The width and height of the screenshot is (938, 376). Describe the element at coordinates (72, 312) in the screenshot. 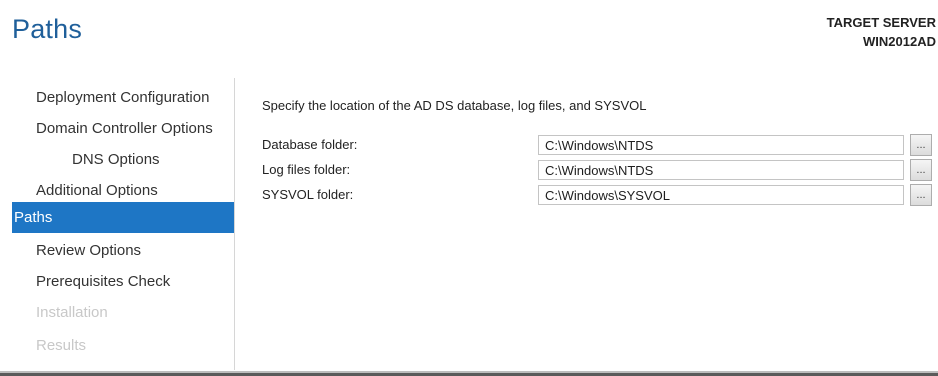

I see `nav-item-installation: Installation` at that location.